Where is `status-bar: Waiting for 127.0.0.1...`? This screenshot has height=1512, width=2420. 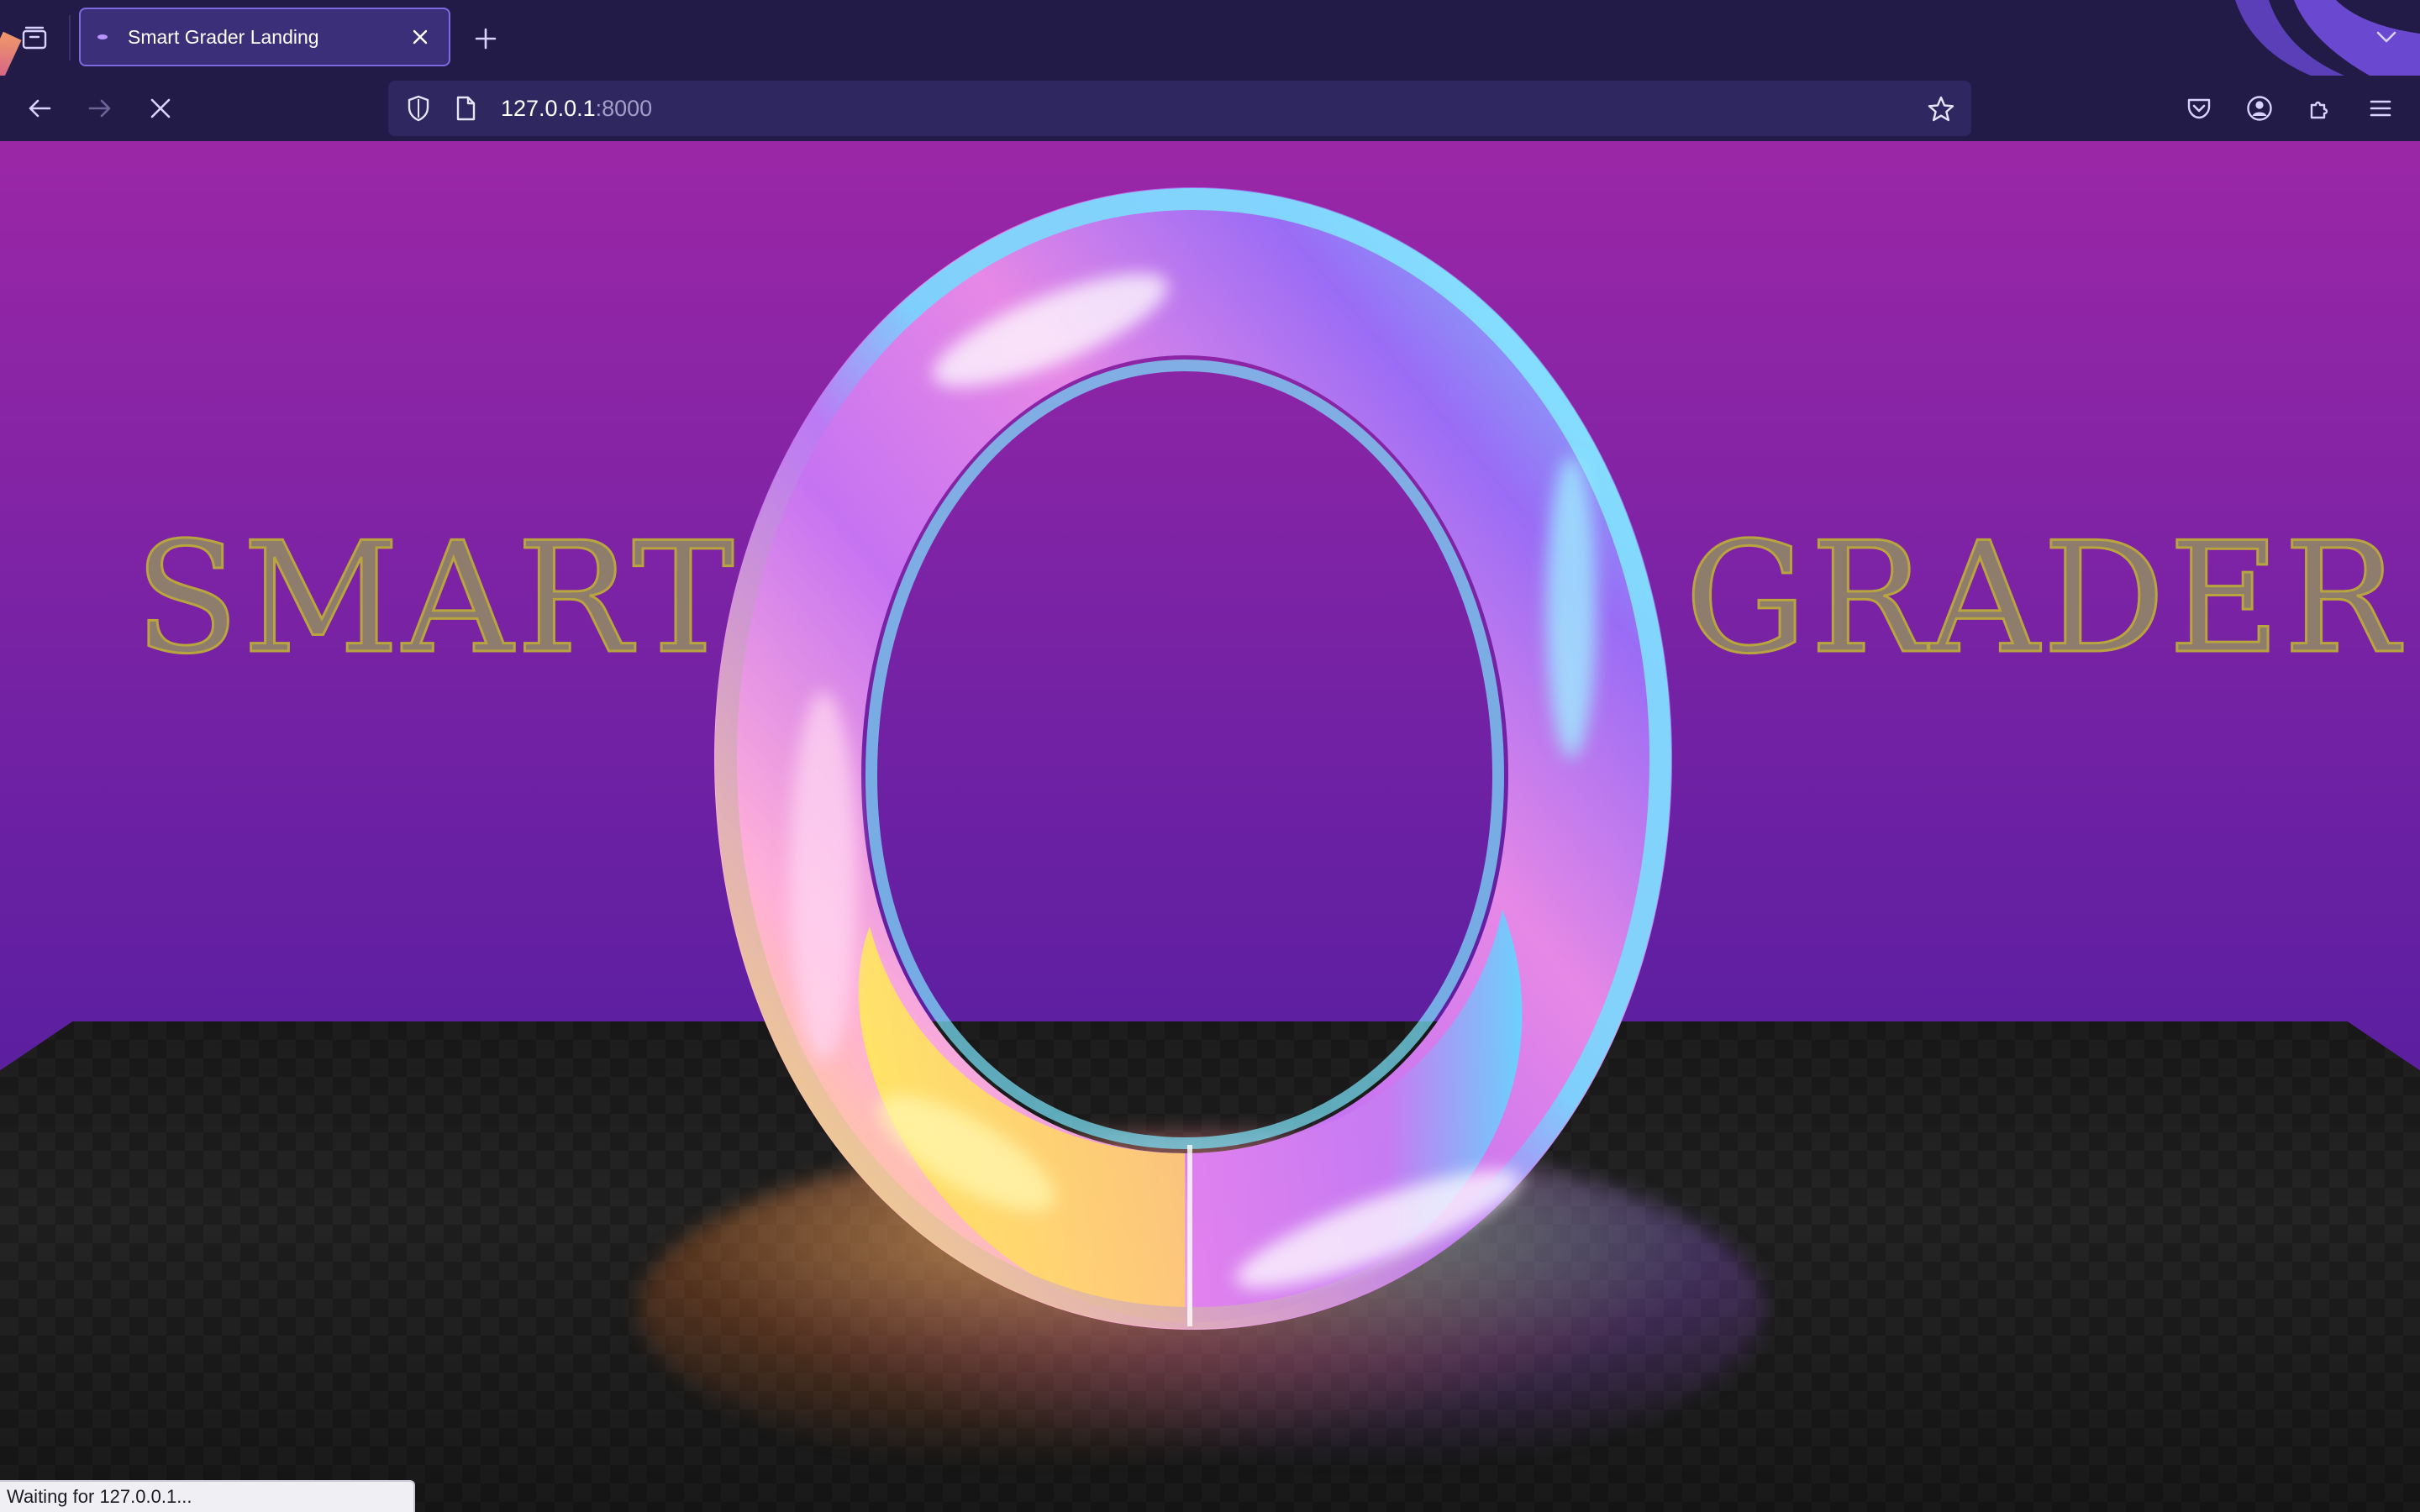
status-bar: Waiting for 127.0.0.1... is located at coordinates (207, 1496).